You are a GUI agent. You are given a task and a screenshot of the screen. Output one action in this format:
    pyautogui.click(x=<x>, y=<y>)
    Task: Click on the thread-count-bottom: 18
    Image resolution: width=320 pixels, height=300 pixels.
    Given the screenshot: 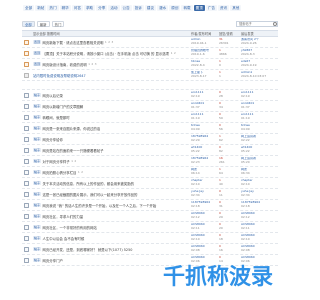 What is the action you would take?
    pyautogui.click(x=221, y=239)
    